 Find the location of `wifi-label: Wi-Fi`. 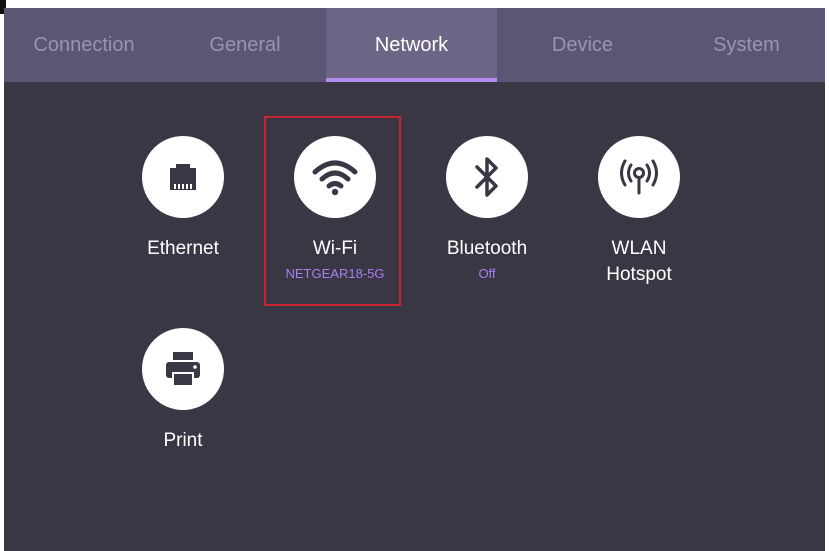

wifi-label: Wi-Fi is located at coordinates (335, 248).